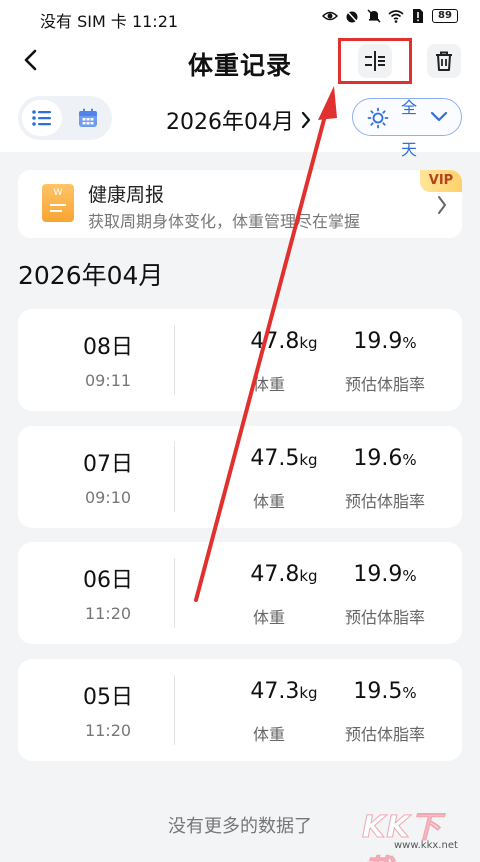 Image resolution: width=480 pixels, height=862 pixels. Describe the element at coordinates (240, 62) in the screenshot. I see `header: 体重记录` at that location.